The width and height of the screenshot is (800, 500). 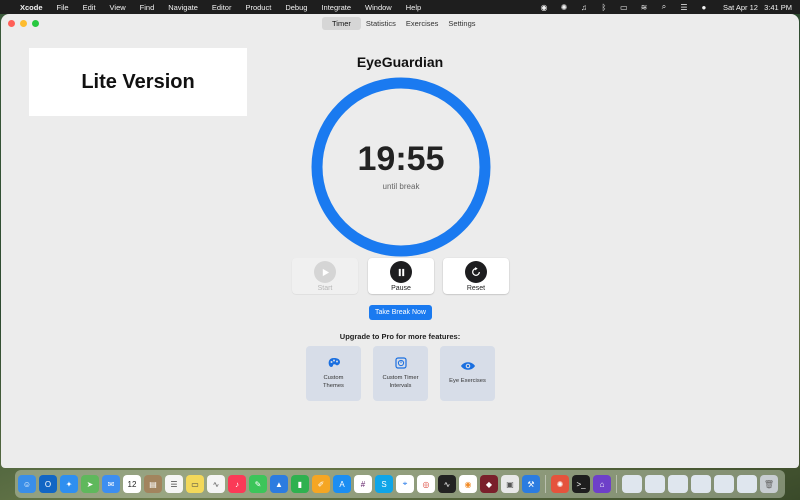 What do you see at coordinates (258, 484) in the screenshot?
I see `messages-icon: ✎` at bounding box center [258, 484].